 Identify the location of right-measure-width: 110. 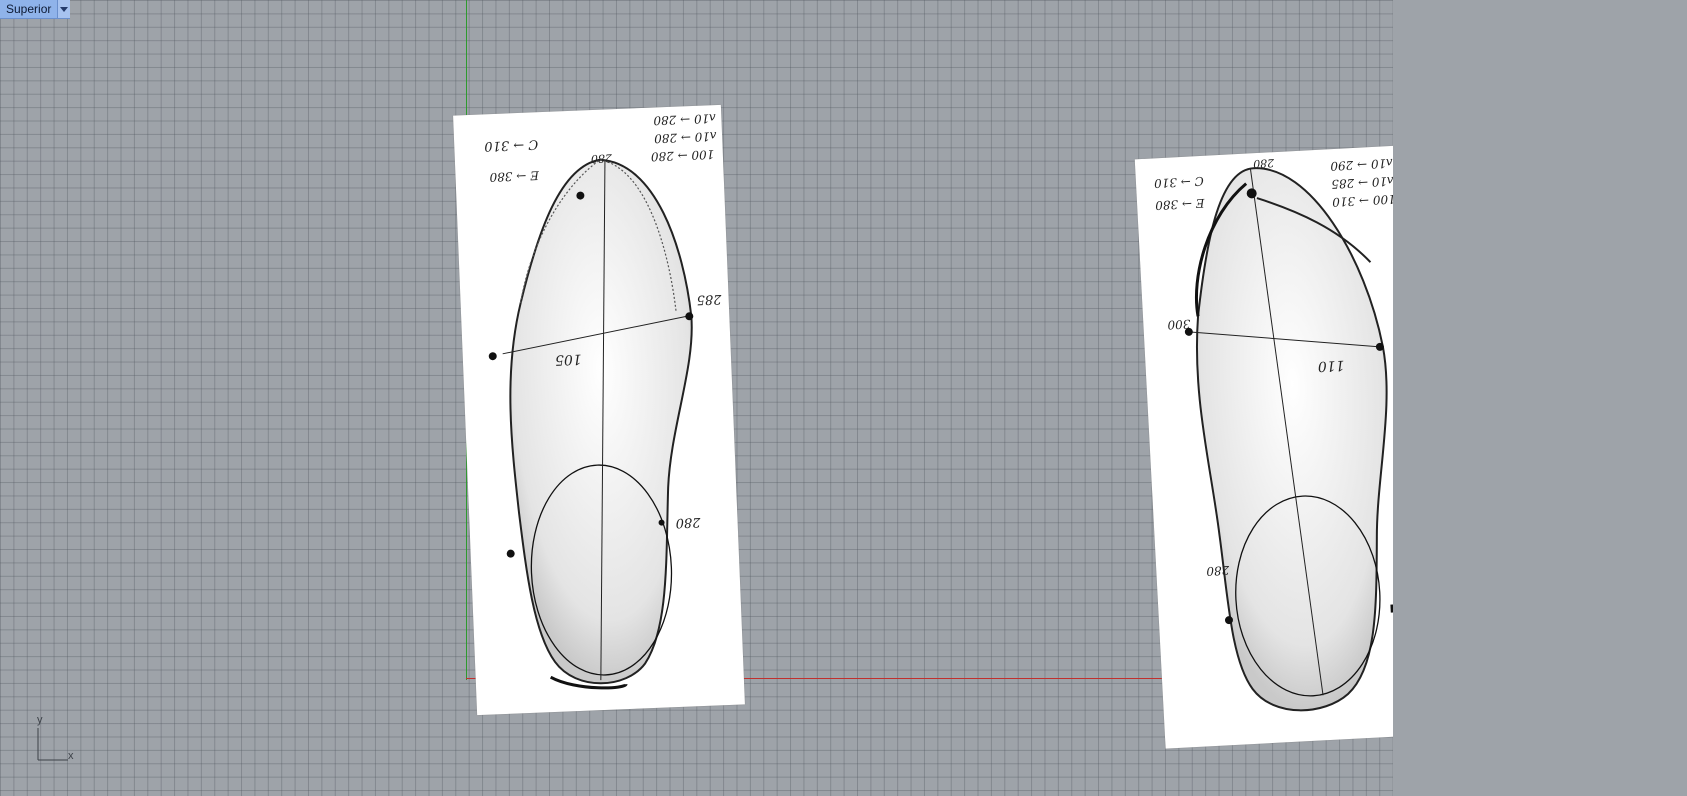
(1331, 365).